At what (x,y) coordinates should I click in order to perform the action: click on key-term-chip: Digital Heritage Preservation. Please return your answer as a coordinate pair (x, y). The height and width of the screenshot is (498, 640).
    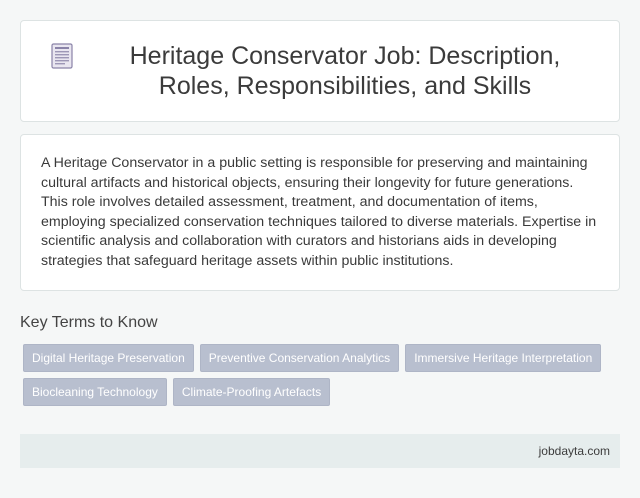
    Looking at the image, I should click on (108, 358).